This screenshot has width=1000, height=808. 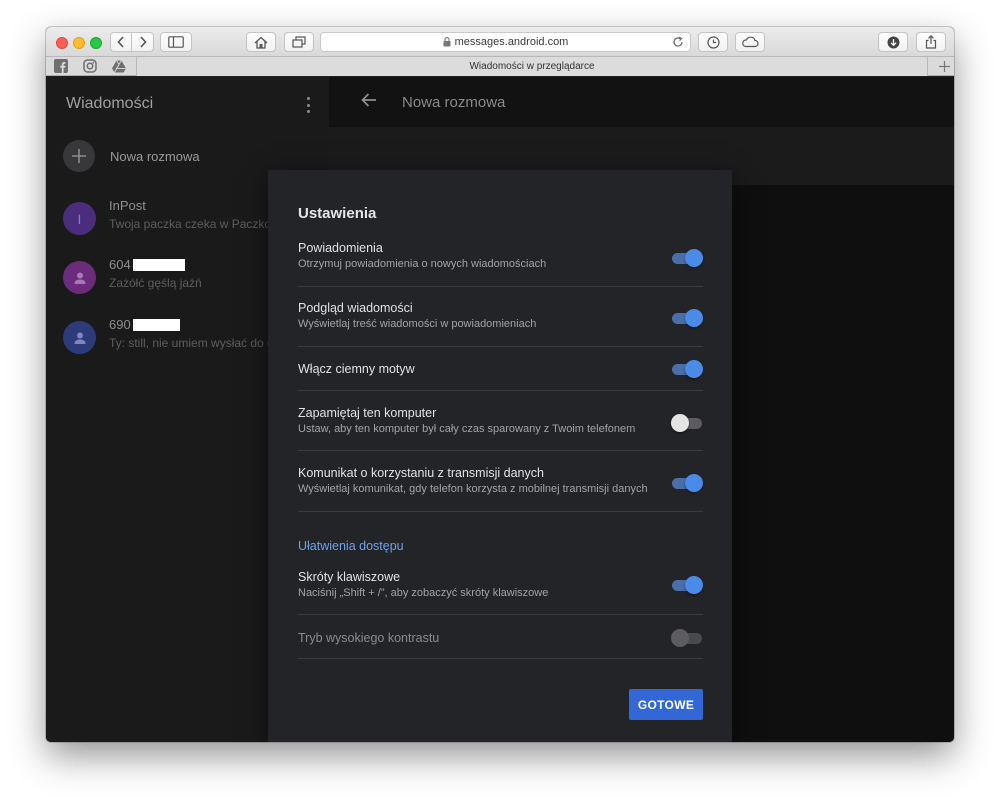 What do you see at coordinates (119, 66) in the screenshot?
I see `google-drive-icon` at bounding box center [119, 66].